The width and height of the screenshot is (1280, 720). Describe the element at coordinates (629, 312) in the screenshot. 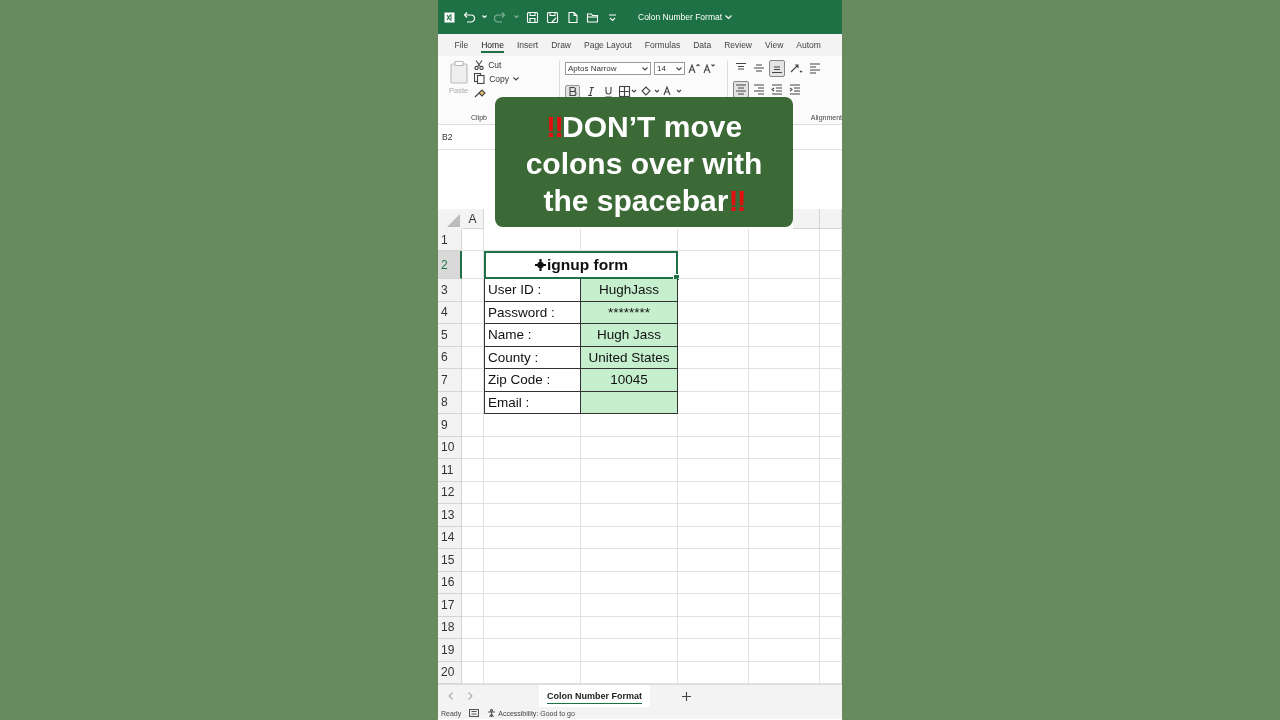

I see `field-value: ********` at that location.